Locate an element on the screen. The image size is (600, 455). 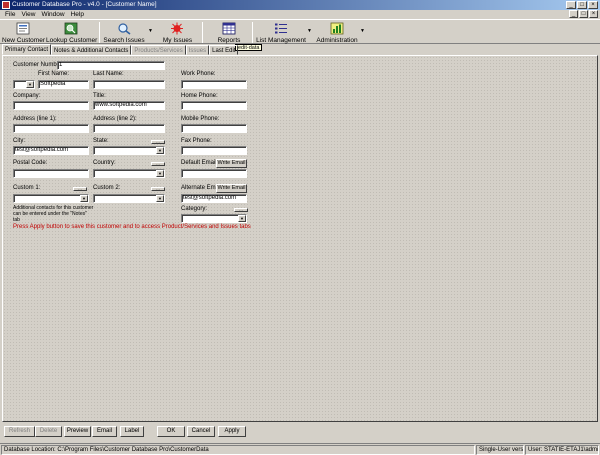
home-phone-field is located at coordinates (214, 105).